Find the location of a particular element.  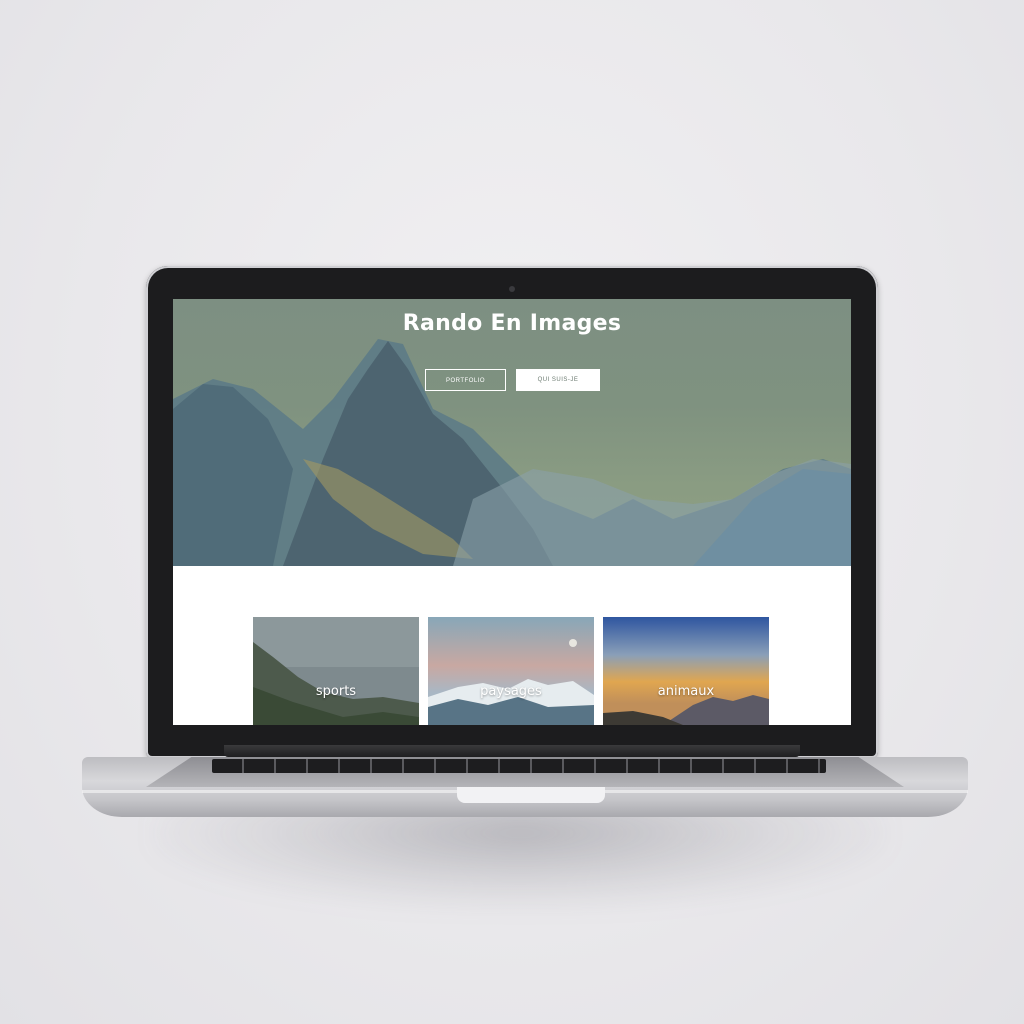

category-card-animaux: animaux is located at coordinates (686, 671).